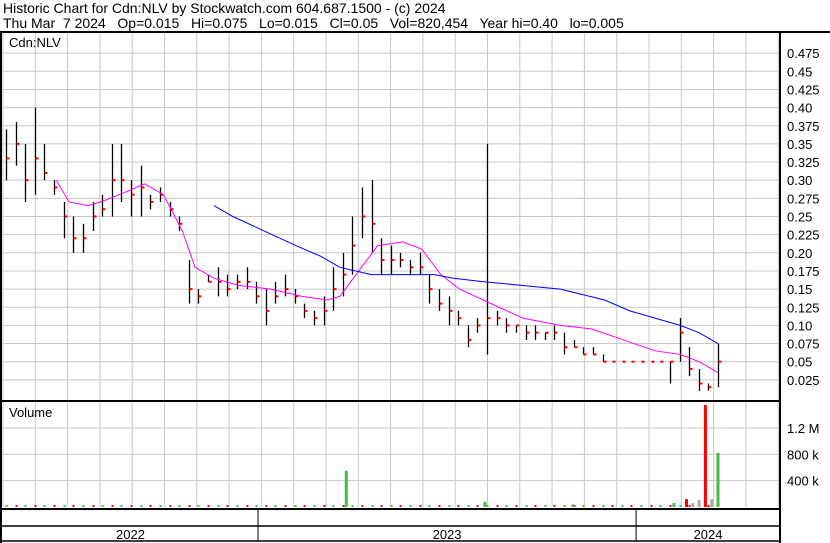 The height and width of the screenshot is (543, 830). What do you see at coordinates (803, 481) in the screenshot?
I see `volume-tick-label: 400 k` at bounding box center [803, 481].